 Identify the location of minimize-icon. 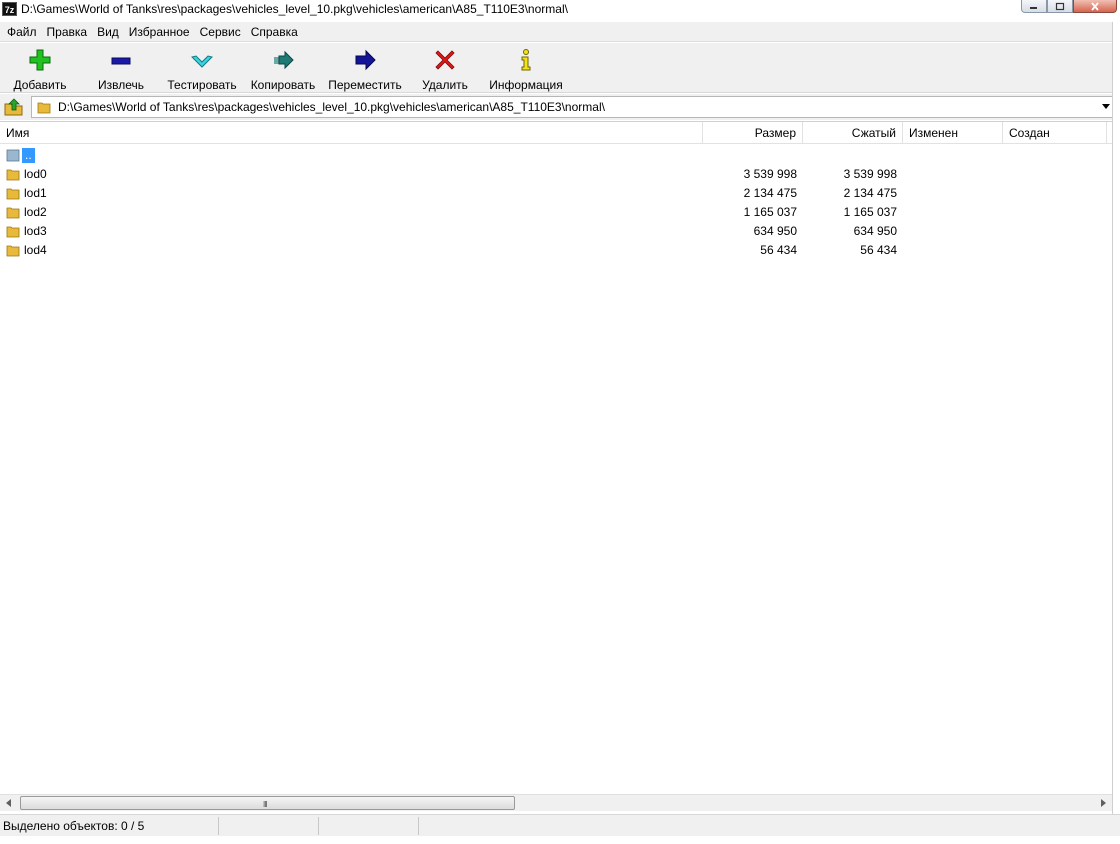
(1033, 8).